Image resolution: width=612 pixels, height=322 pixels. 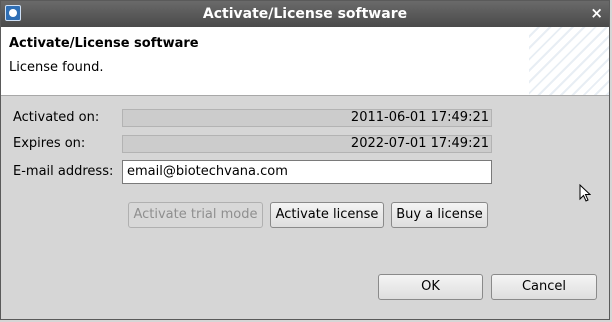 What do you see at coordinates (307, 118) in the screenshot?
I see `activated-on-field: 2011-06-01 17:49:21` at bounding box center [307, 118].